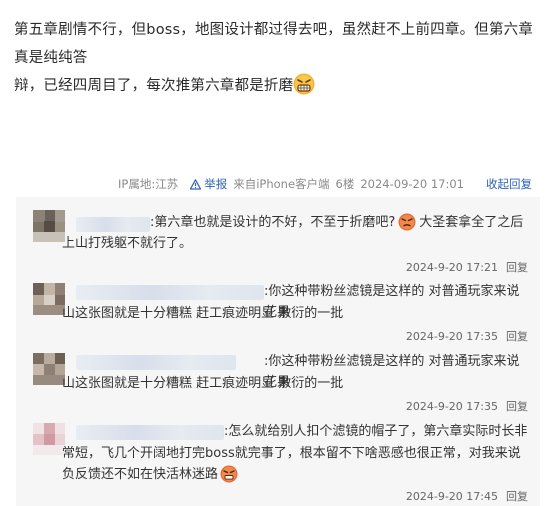  What do you see at coordinates (140, 474) in the screenshot?
I see `reply-text: 负反馈还不如在快活林迷路` at bounding box center [140, 474].